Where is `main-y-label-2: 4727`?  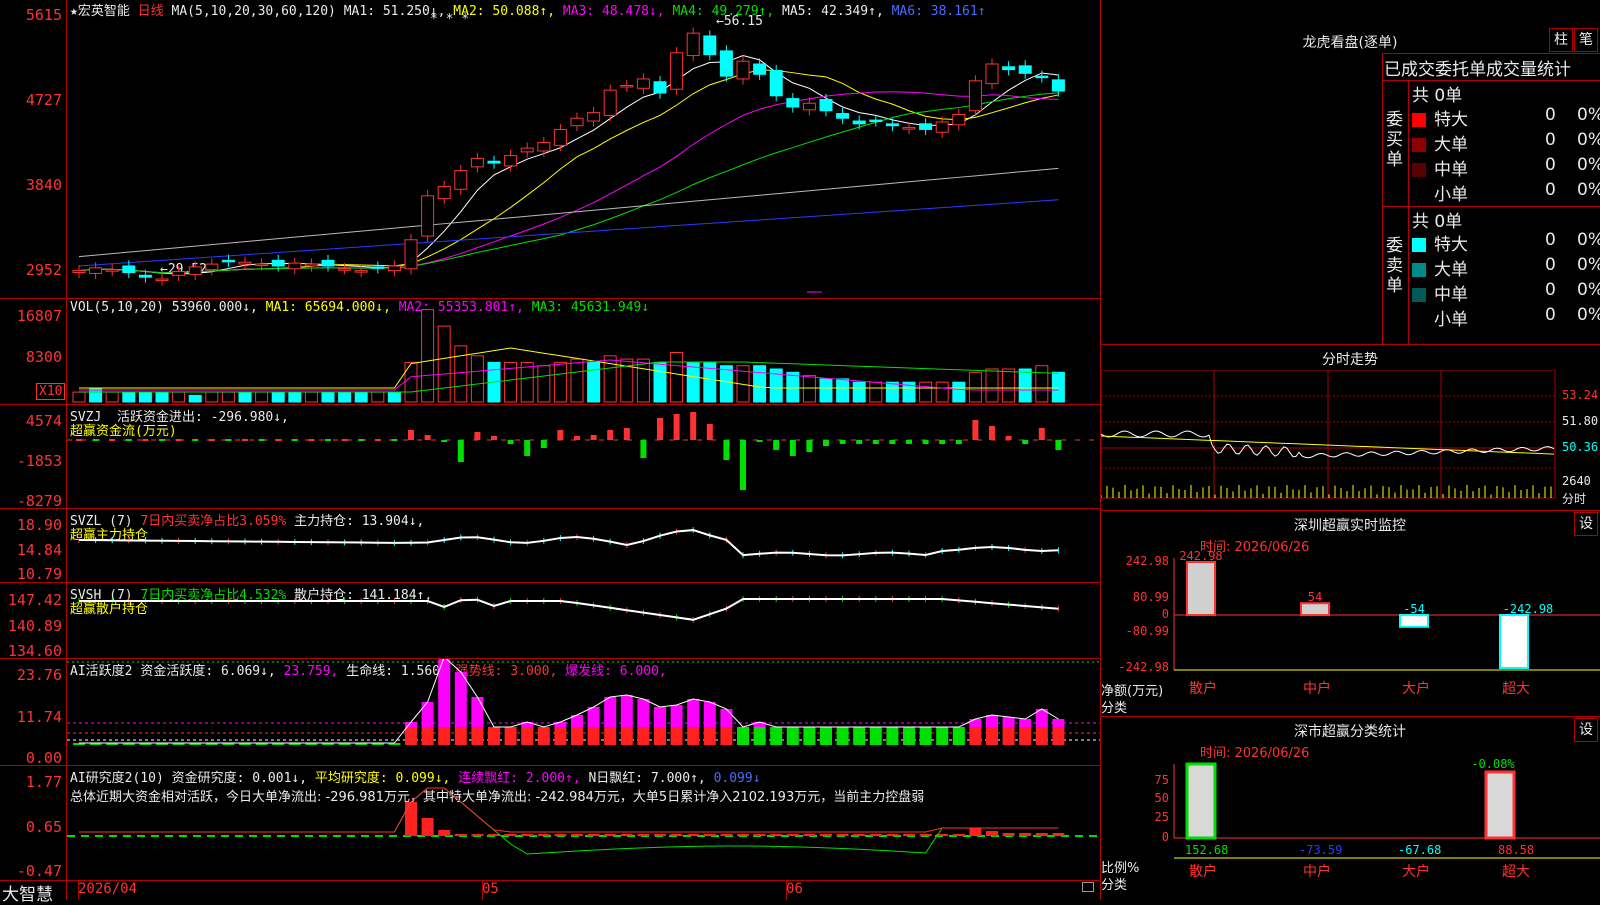
main-y-label-2: 4727 is located at coordinates (43, 100).